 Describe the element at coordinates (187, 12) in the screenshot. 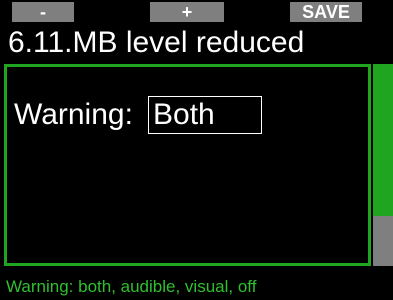

I see `plus-softkey: +` at that location.